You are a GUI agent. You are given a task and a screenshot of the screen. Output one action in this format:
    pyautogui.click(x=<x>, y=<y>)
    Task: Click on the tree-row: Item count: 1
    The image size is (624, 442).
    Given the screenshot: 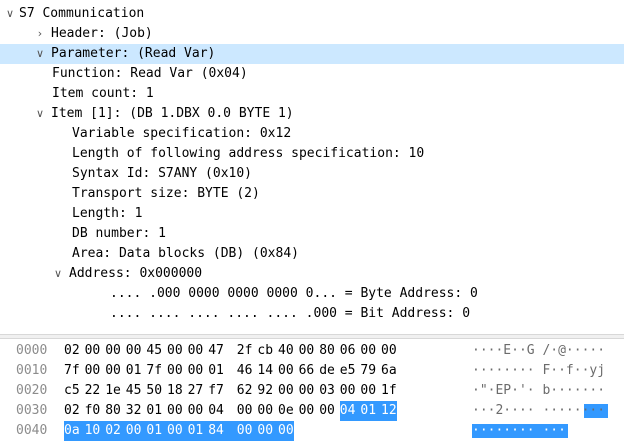 What is the action you would take?
    pyautogui.click(x=312, y=94)
    